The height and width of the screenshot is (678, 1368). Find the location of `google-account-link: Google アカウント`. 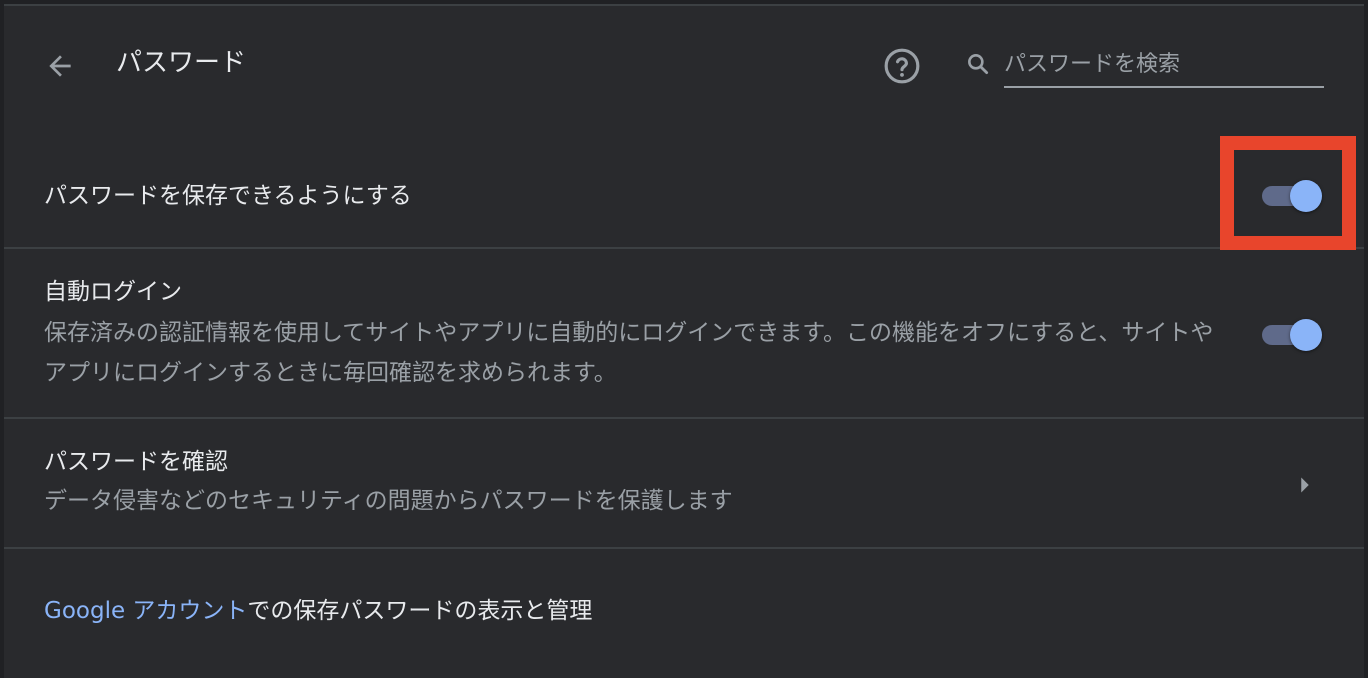

google-account-link: Google アカウント is located at coordinates (145, 611).